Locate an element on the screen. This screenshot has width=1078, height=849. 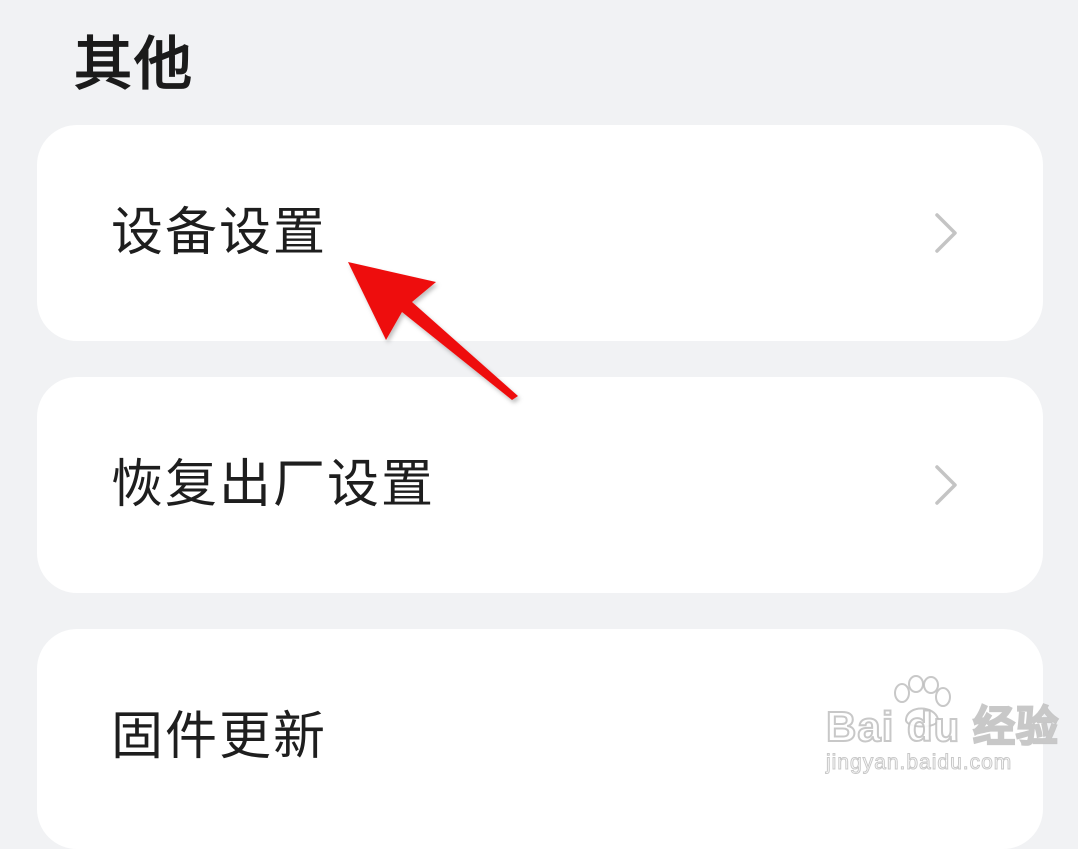
section-title: 其他 is located at coordinates (134, 64).